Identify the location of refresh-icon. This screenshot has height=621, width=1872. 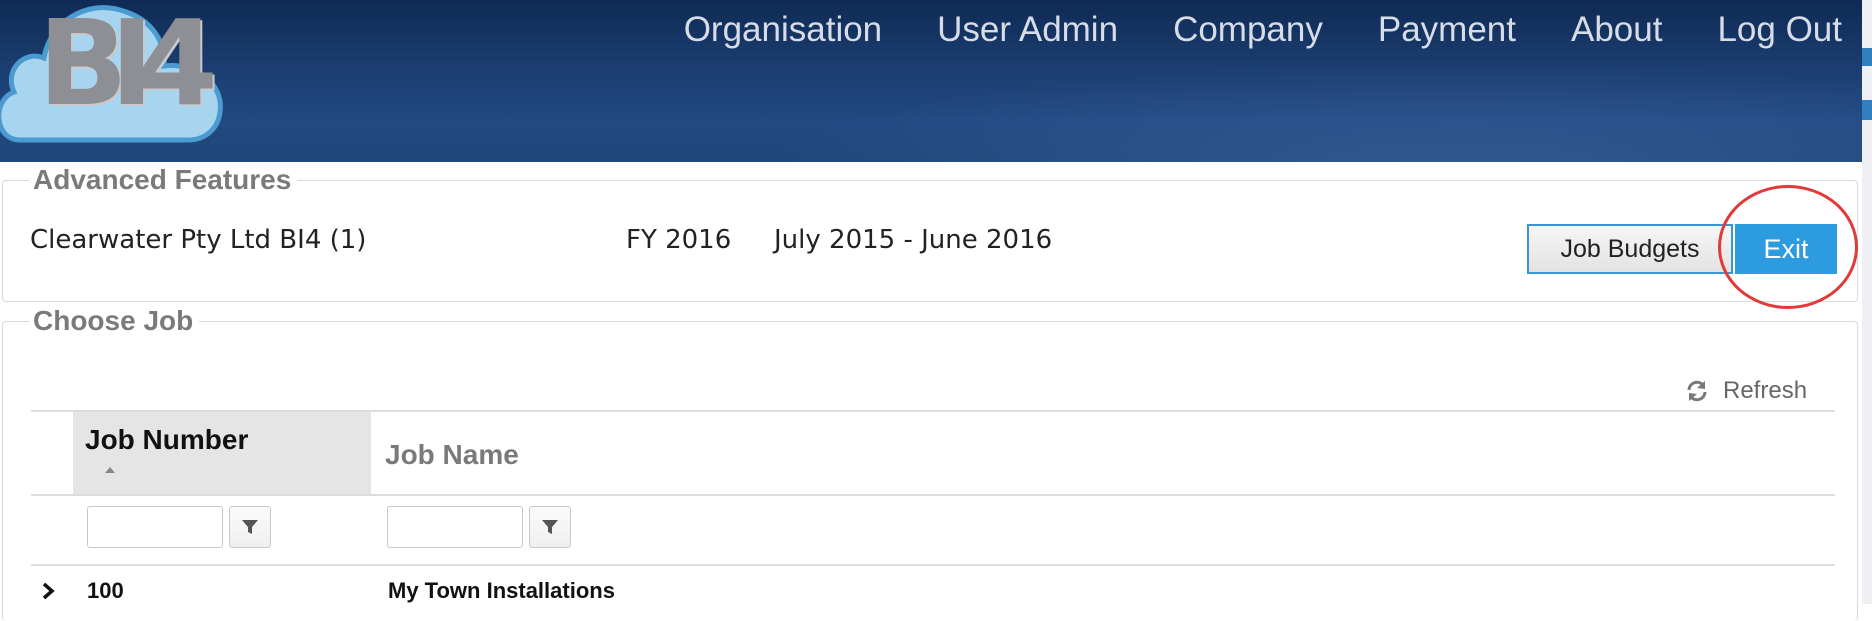
(1697, 391).